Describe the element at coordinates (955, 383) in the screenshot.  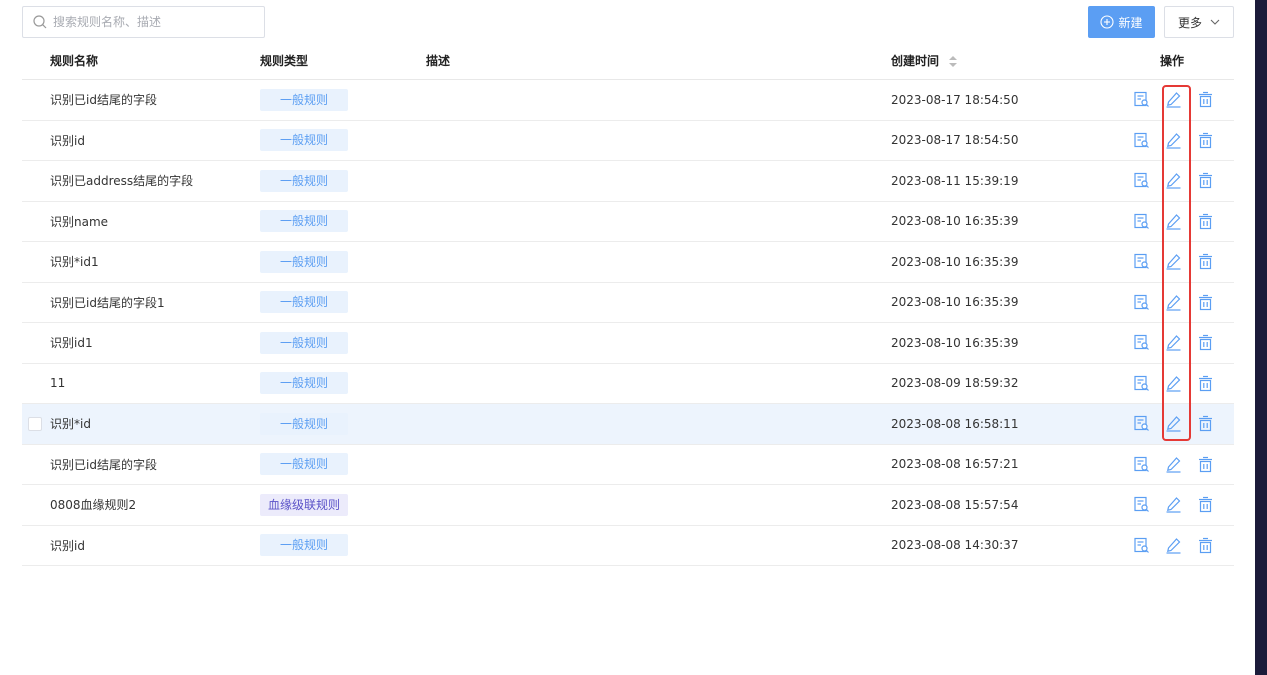
I see `created-time: 2023-08-09 18:59:32` at that location.